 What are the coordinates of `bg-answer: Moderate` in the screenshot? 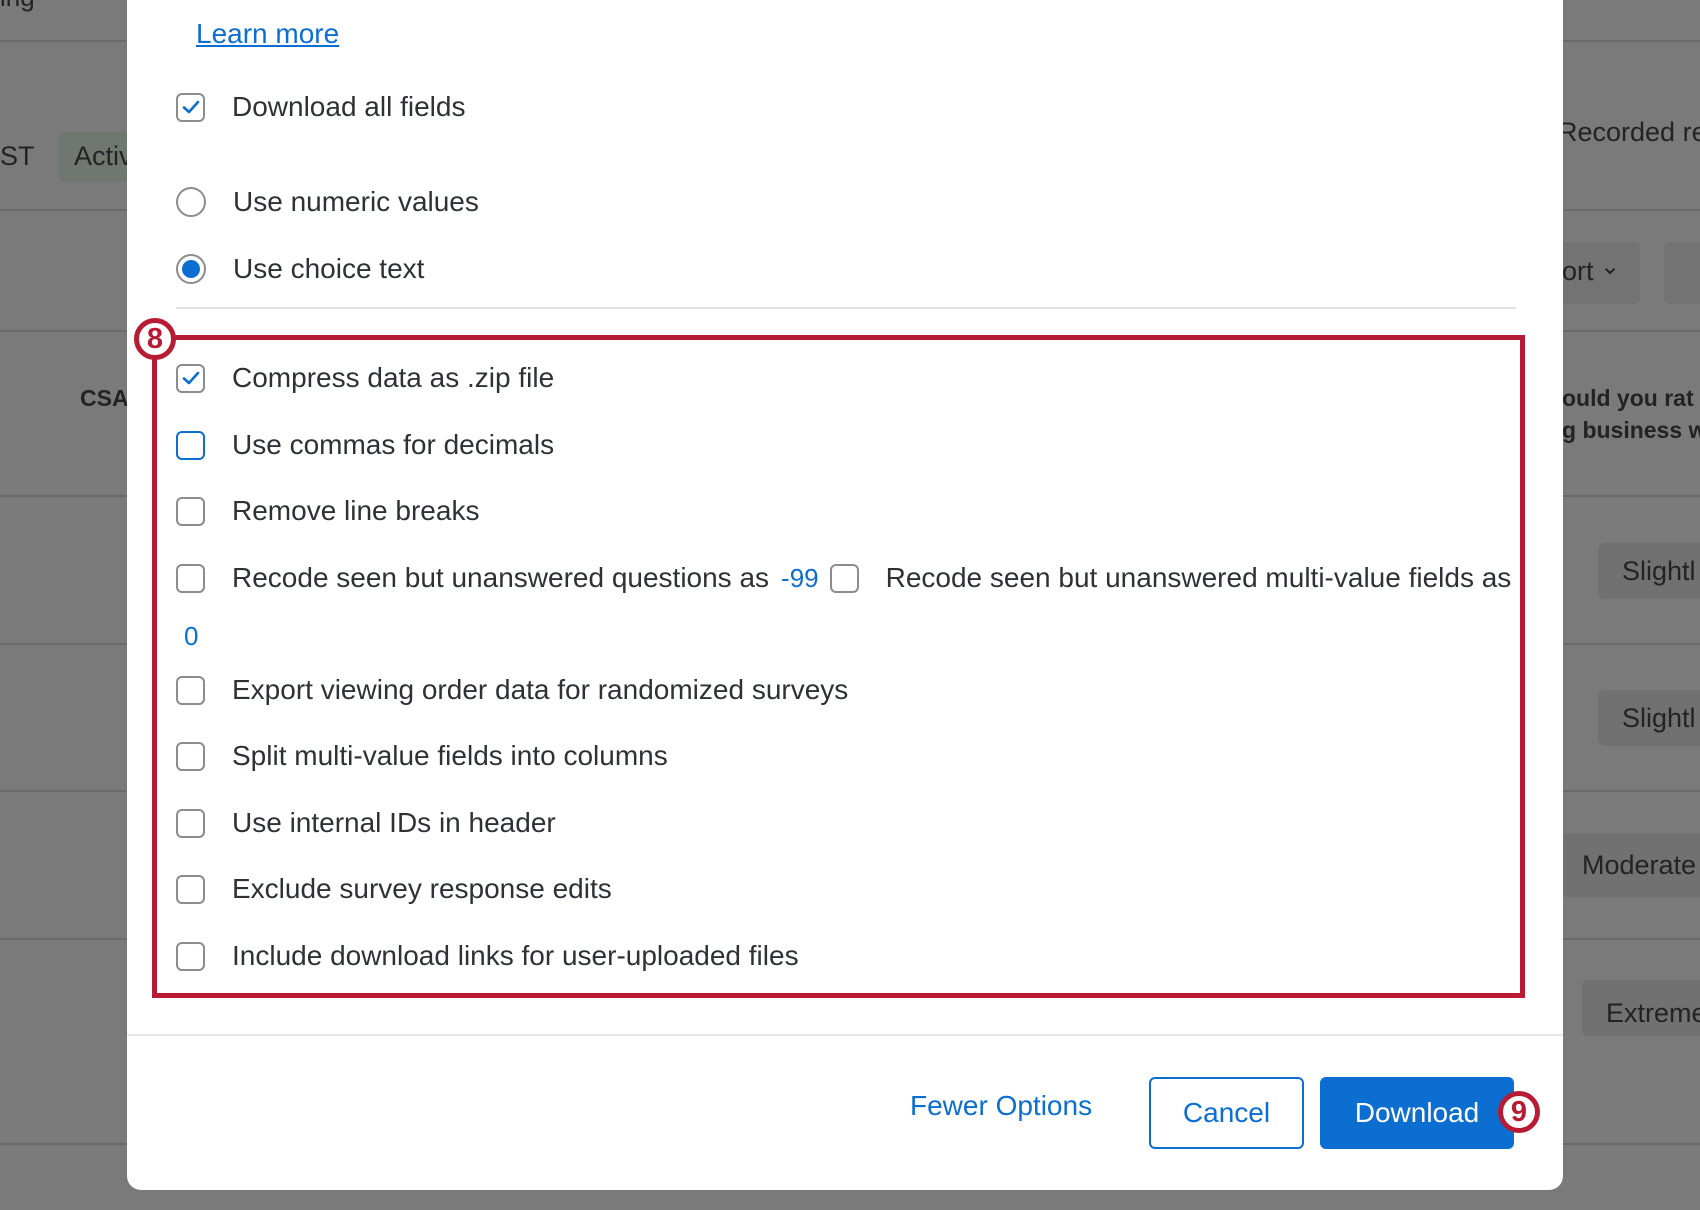 It's located at (1639, 865).